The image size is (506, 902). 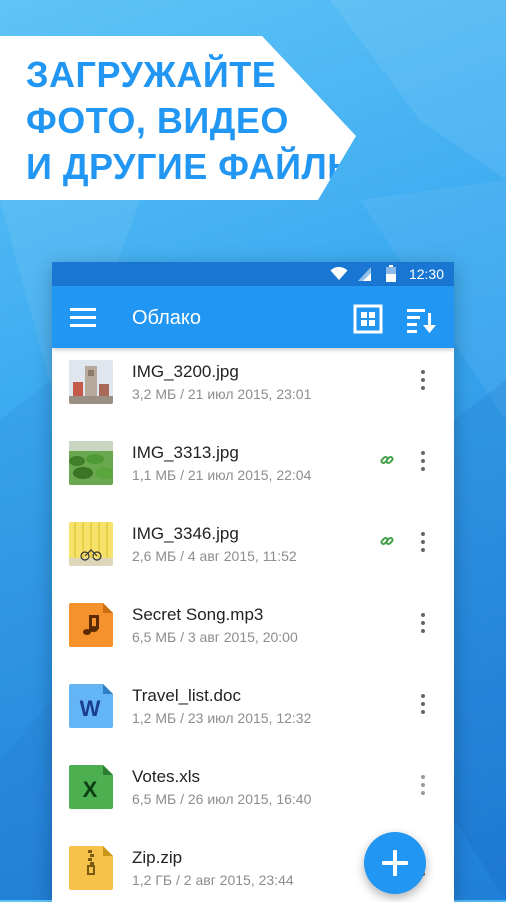 I want to click on file-row: IMG_3313.jpg 1,1 МБ / 21 июл 2015, 22:04, so click(x=253, y=469).